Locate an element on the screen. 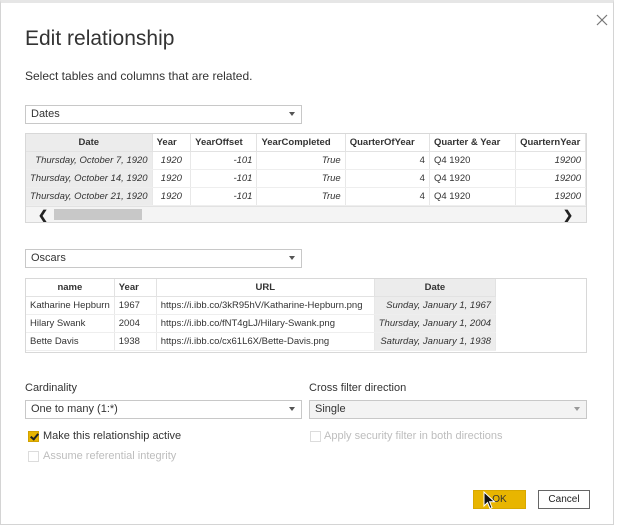 Image resolution: width=618 pixels, height=529 pixels. referential-integrity-checkbox is located at coordinates (33, 456).